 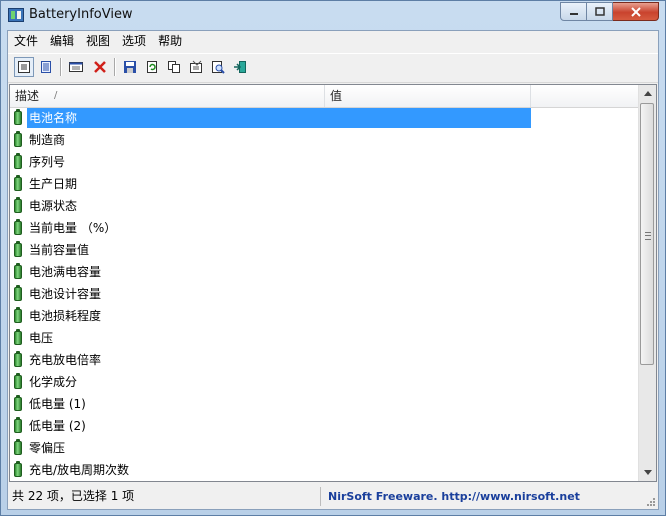 I want to click on caption-buttons, so click(x=609, y=11).